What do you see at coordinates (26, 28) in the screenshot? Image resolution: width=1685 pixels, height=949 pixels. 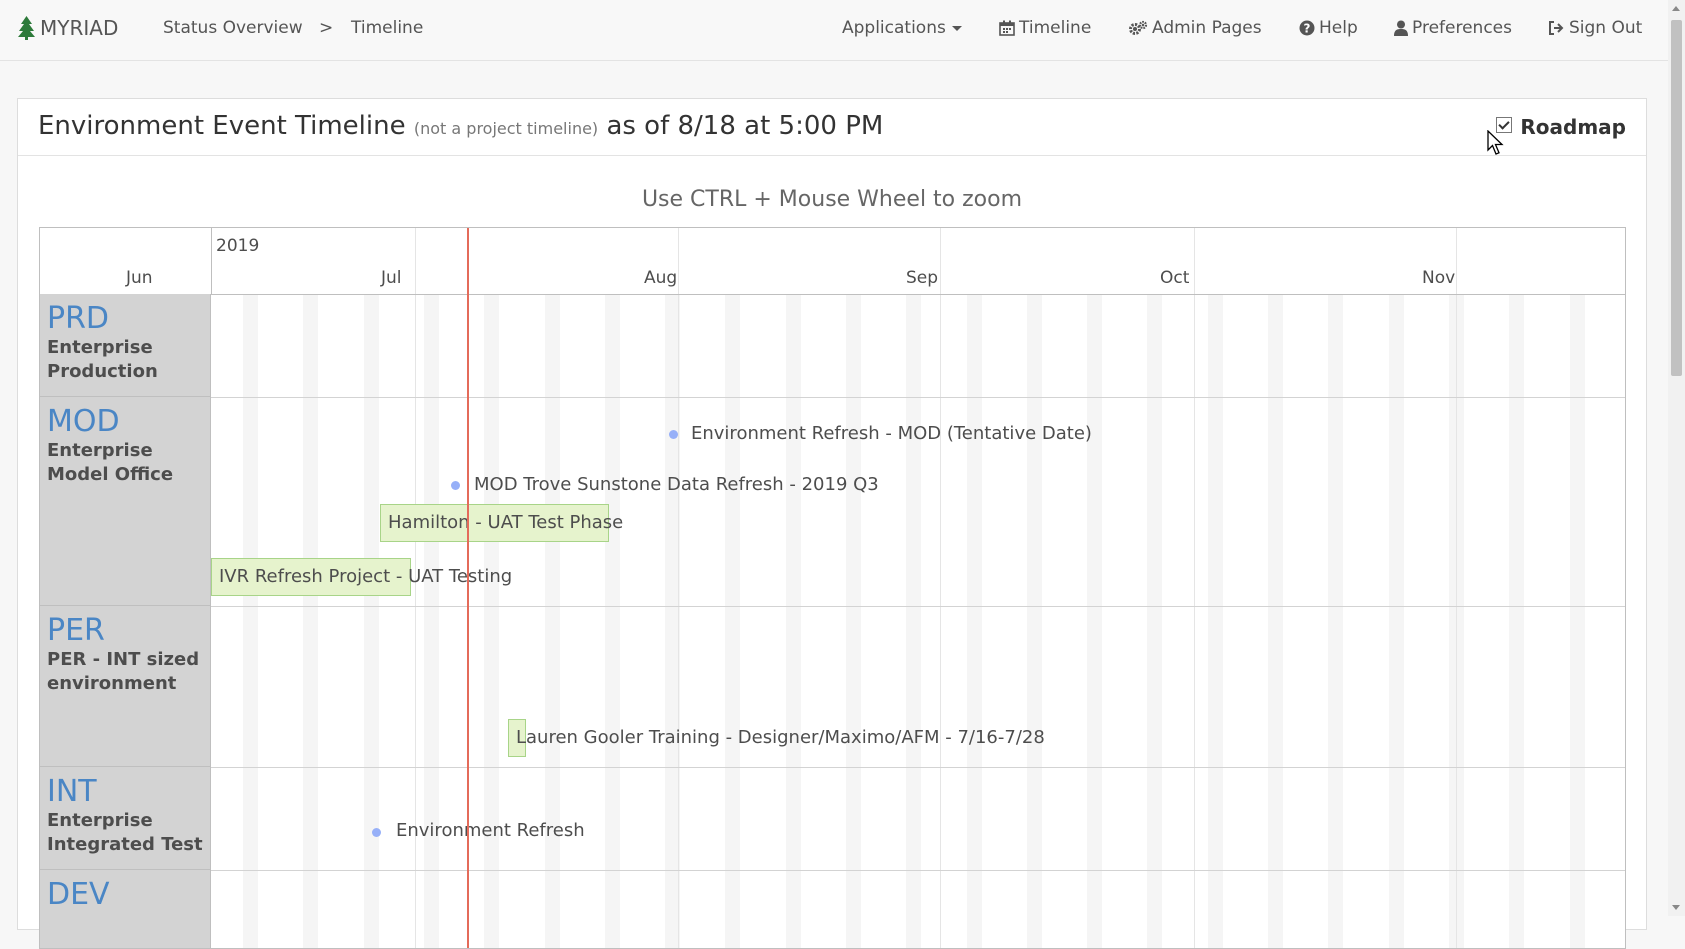 I see `tree-icon` at bounding box center [26, 28].